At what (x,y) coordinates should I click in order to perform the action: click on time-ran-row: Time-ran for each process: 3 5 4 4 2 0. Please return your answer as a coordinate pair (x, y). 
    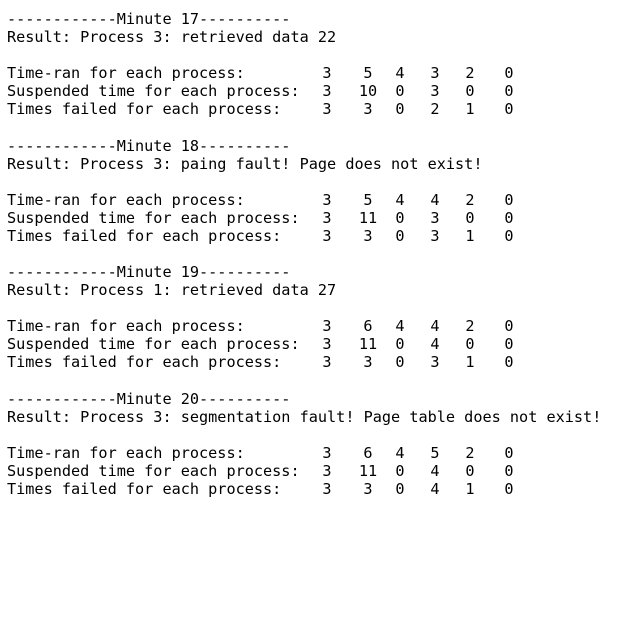
    Looking at the image, I should click on (260, 200).